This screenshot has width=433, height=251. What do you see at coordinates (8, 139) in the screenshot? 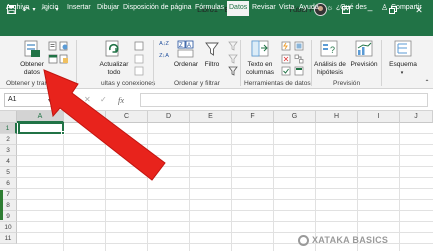
I see `row-header-2: 2` at bounding box center [8, 139].